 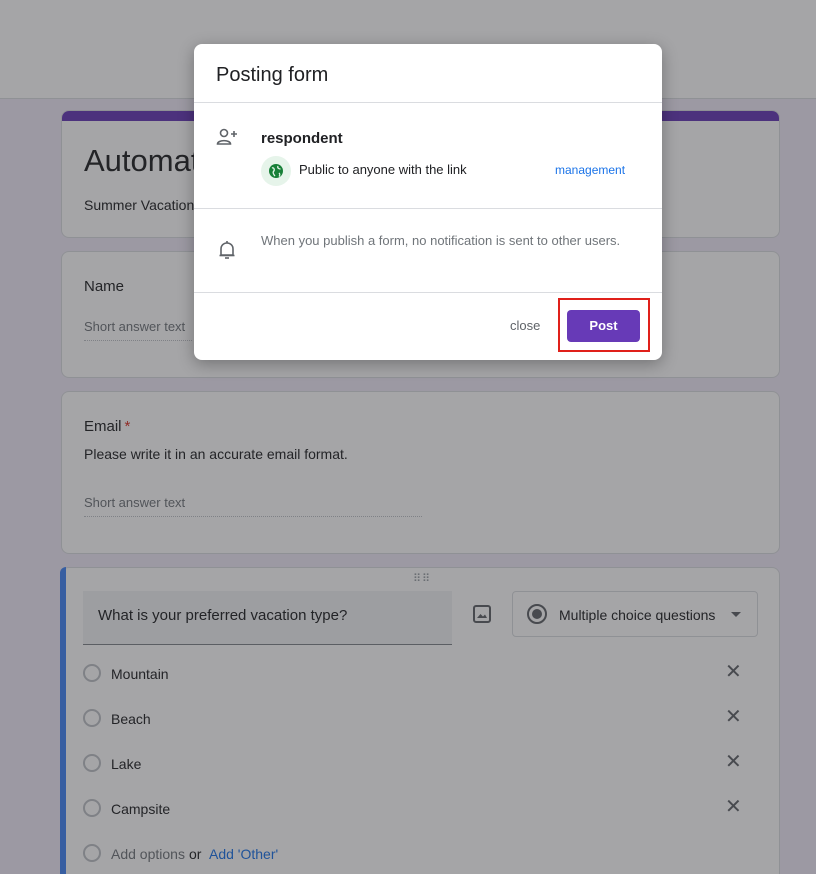 I want to click on respondent-title: respondent, so click(x=302, y=138).